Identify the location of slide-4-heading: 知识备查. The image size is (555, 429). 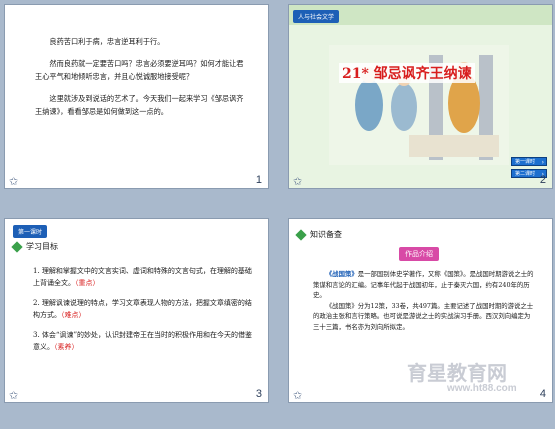
(318, 234).